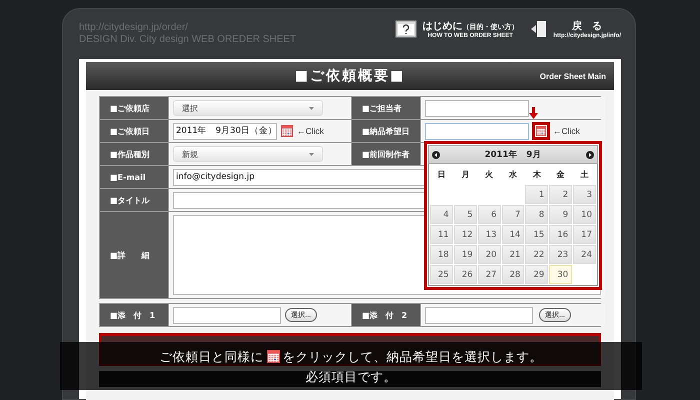 The height and width of the screenshot is (400, 700). What do you see at coordinates (584, 234) in the screenshot?
I see `calendar-day: 17` at bounding box center [584, 234].